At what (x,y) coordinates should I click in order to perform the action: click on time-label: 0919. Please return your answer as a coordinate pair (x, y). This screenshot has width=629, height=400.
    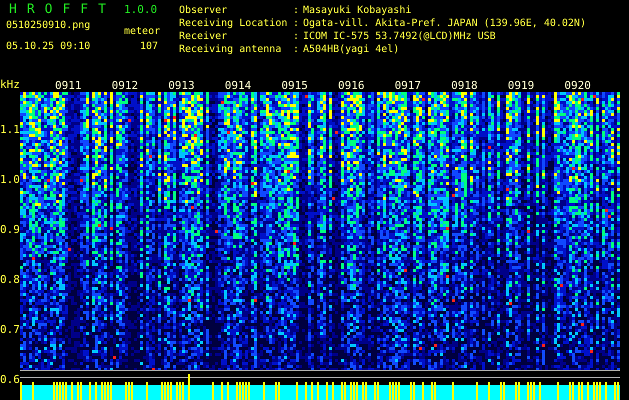
    Looking at the image, I should click on (521, 86).